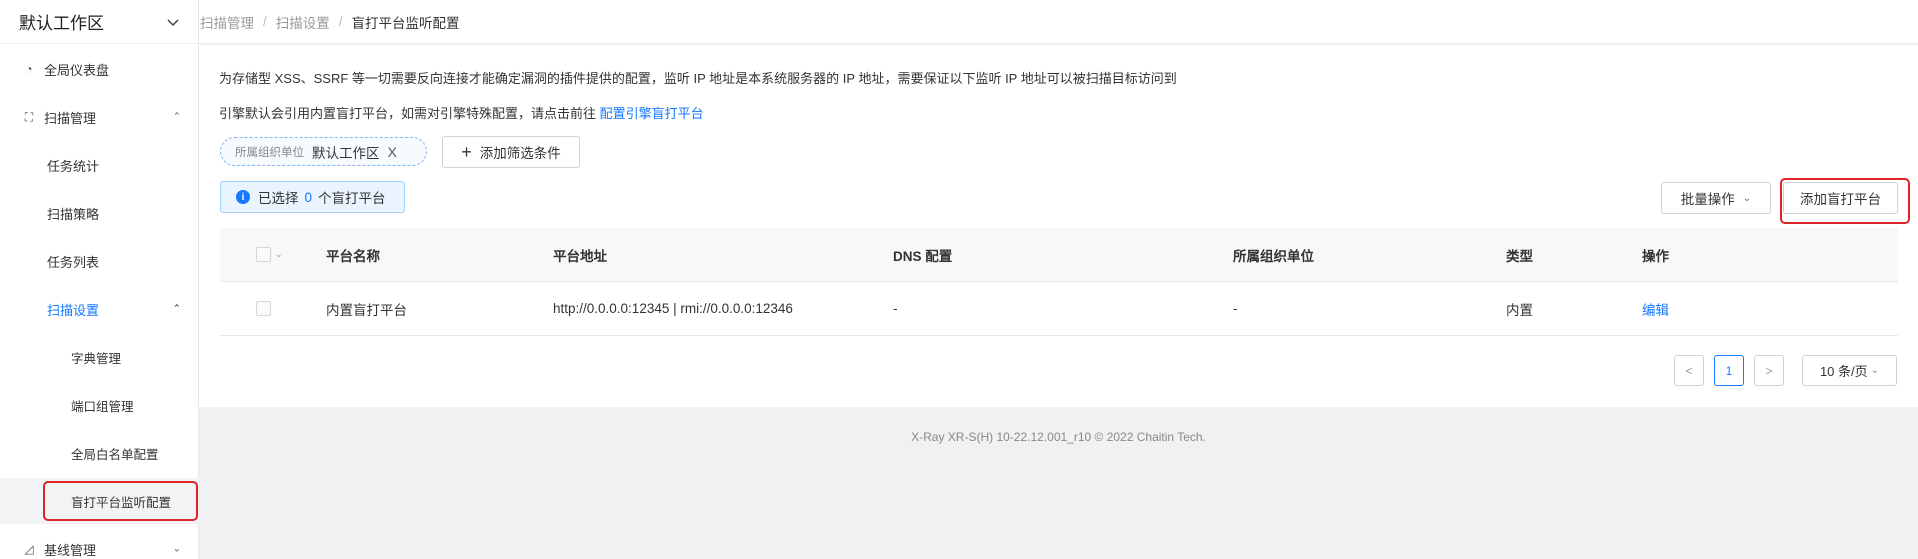 This screenshot has height=559, width=1918. What do you see at coordinates (405, 23) in the screenshot?
I see `breadcrumb-current: 盲打平台监听配置` at bounding box center [405, 23].